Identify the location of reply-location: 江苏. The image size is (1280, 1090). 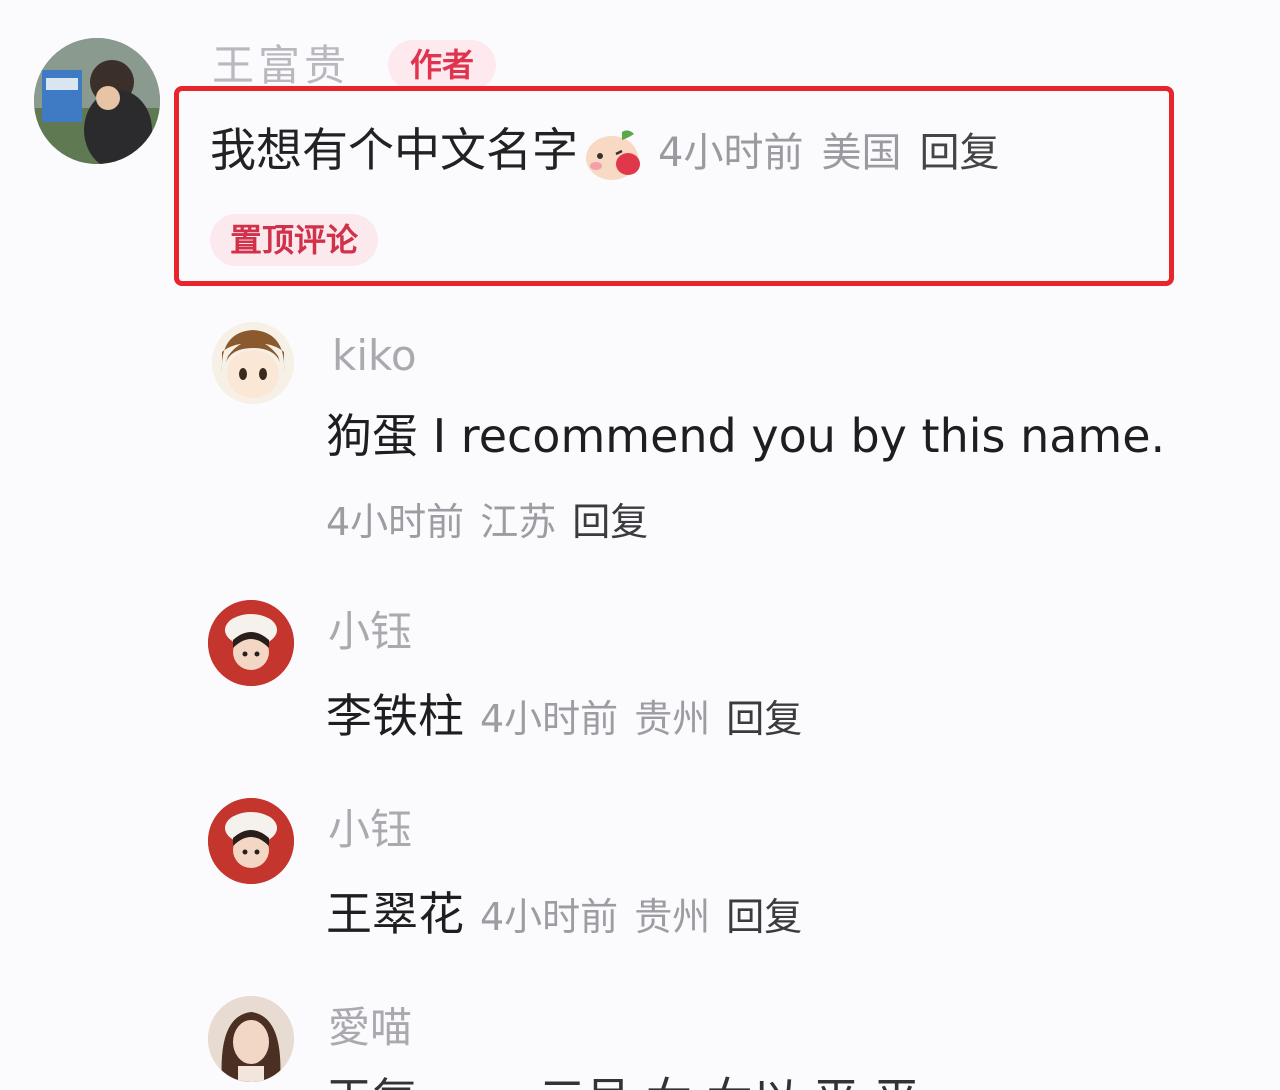
(518, 522).